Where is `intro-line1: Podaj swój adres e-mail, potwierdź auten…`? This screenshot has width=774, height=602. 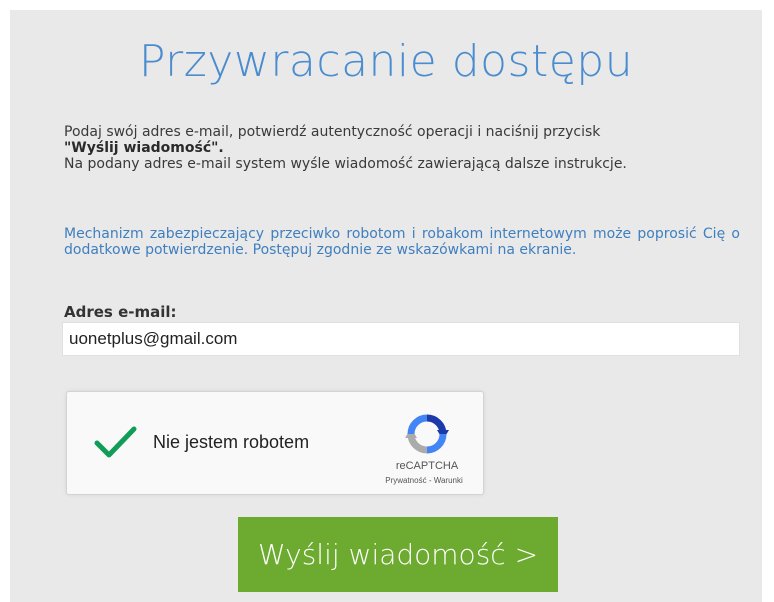
intro-line1: Podaj swój adres e-mail, potwierdź auten… is located at coordinates (332, 132).